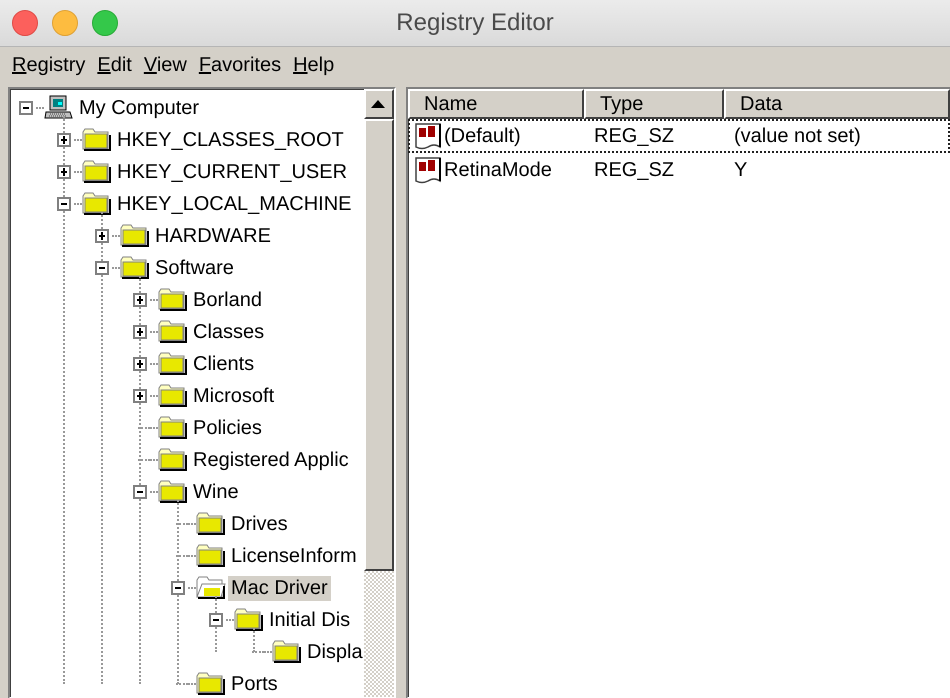 The image size is (950, 698). Describe the element at coordinates (271, 460) in the screenshot. I see `tree-item: Registered Applic` at that location.